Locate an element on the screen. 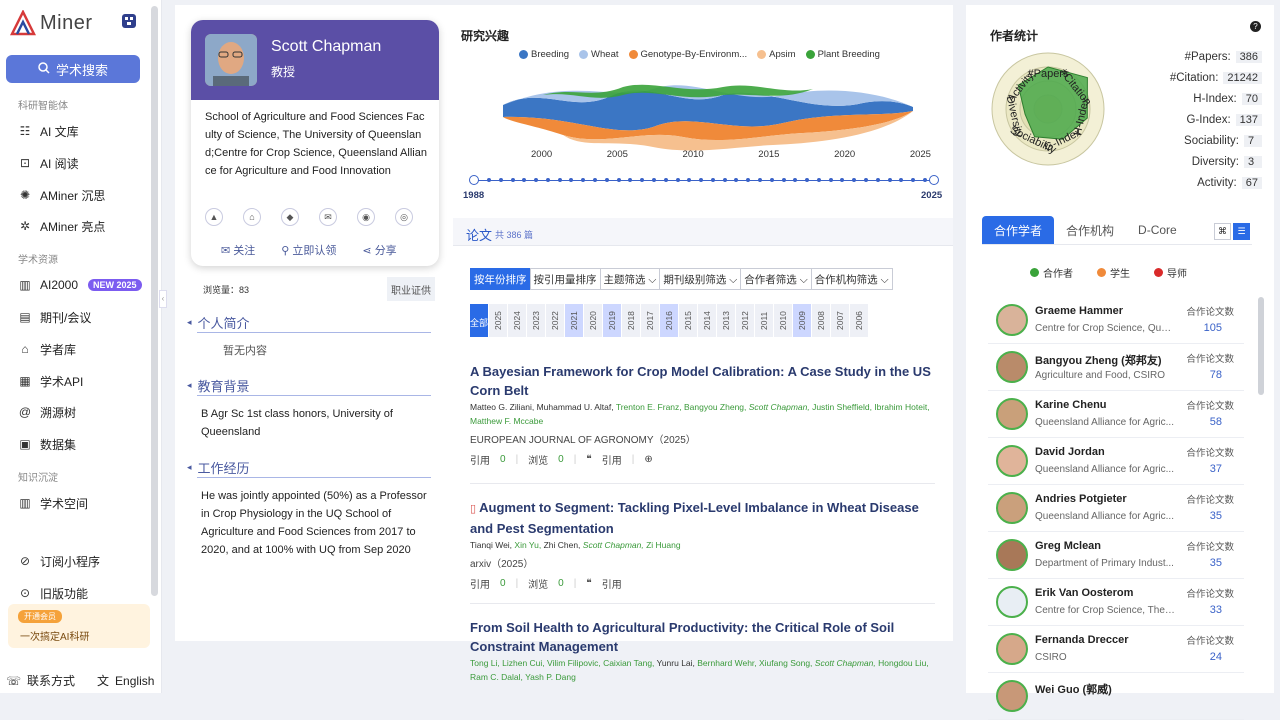 The width and height of the screenshot is (1280, 720). coauthor-name: Andries Potgieter is located at coordinates (1081, 499).